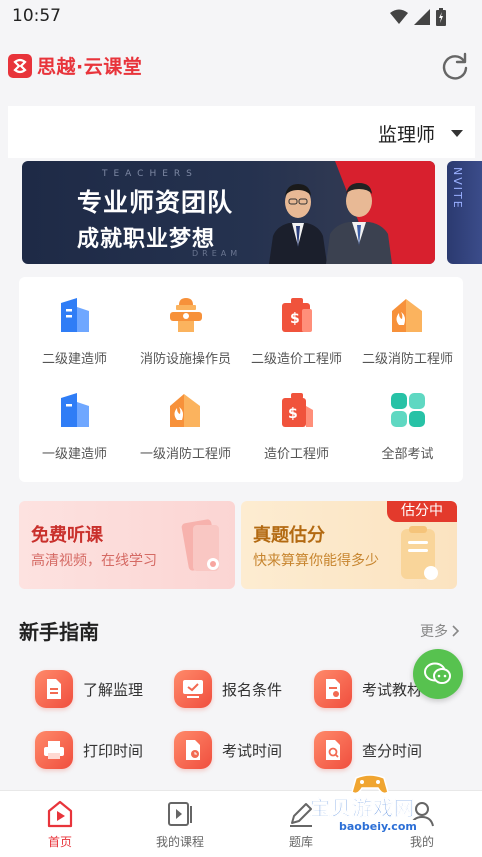  What do you see at coordinates (434, 632) in the screenshot?
I see `more-label: 更多` at bounding box center [434, 632].